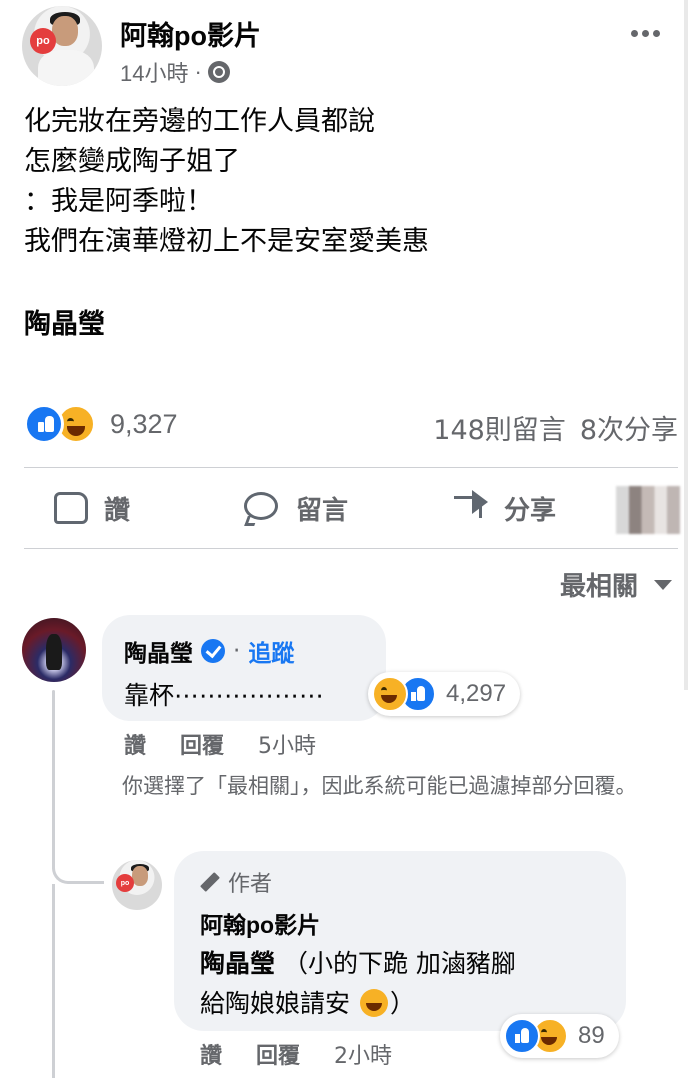 This screenshot has width=688, height=1078. Describe the element at coordinates (686, 345) in the screenshot. I see `scrollbar` at that location.